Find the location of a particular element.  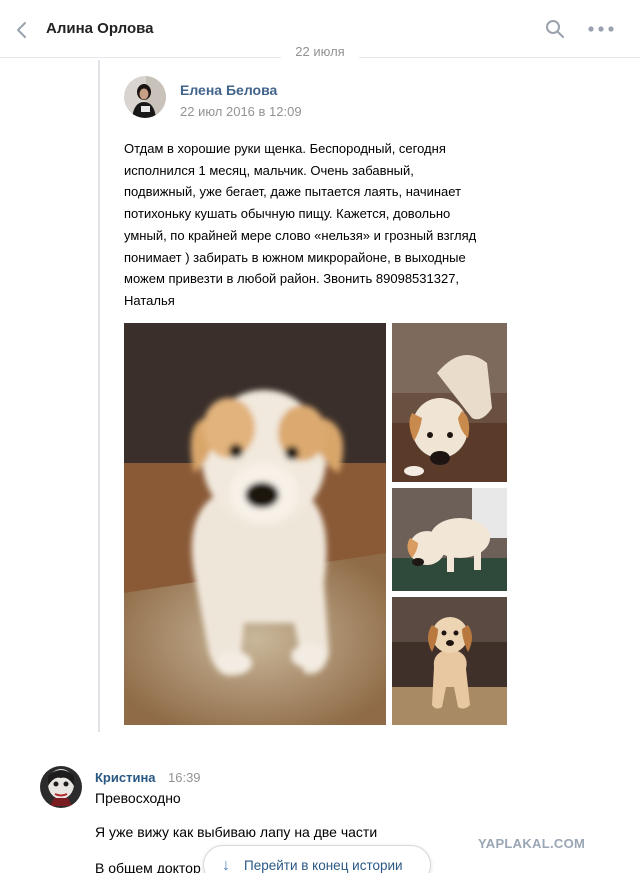

search-icon is located at coordinates (555, 29).